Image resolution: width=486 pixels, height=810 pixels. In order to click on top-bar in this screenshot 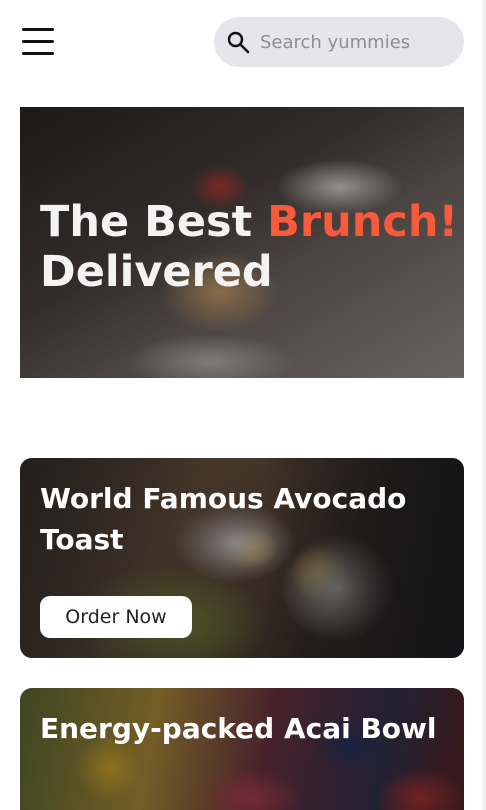, I will do `click(243, 45)`.